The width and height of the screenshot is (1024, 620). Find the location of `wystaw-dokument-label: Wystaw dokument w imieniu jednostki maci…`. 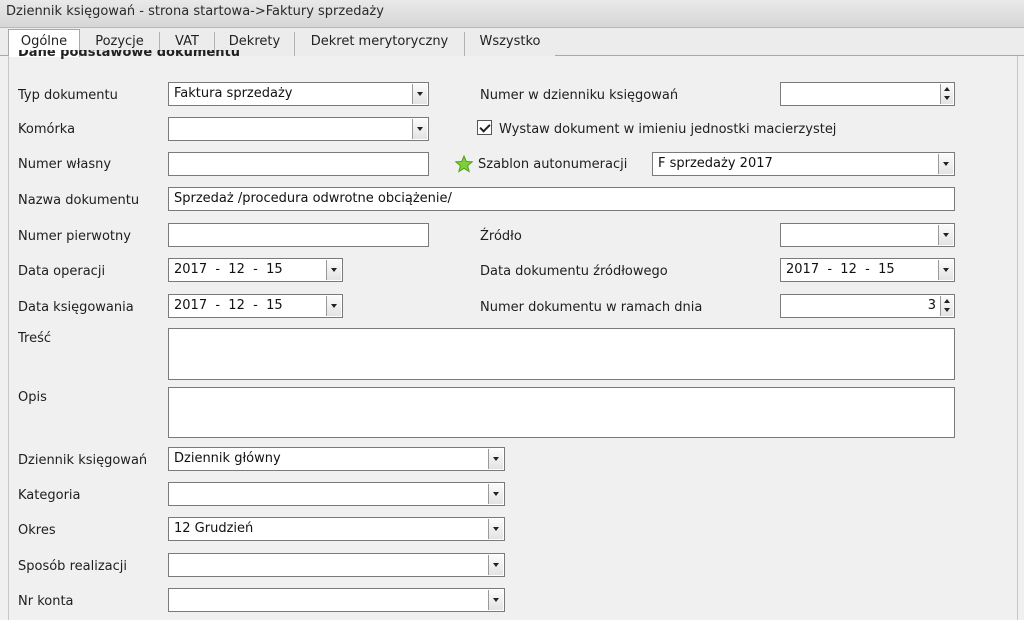

wystaw-dokument-label: Wystaw dokument w imieniu jednostki maci… is located at coordinates (668, 129).